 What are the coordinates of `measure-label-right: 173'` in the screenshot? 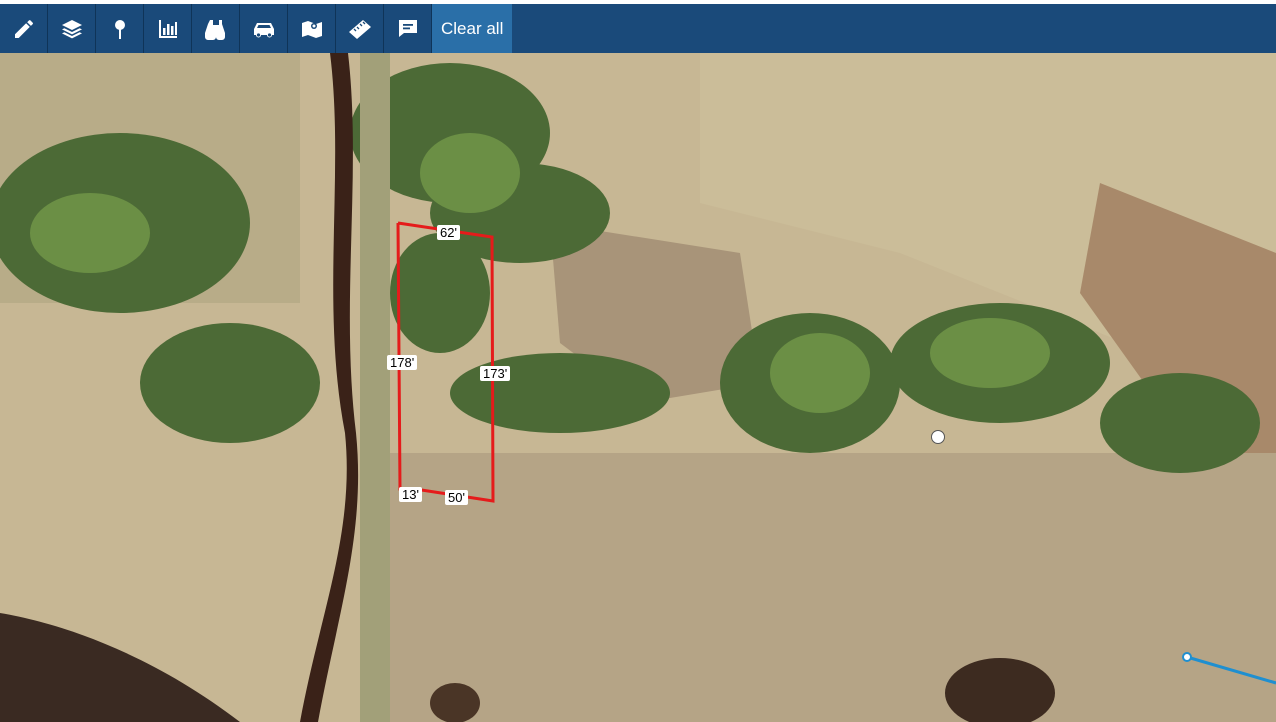 It's located at (495, 373).